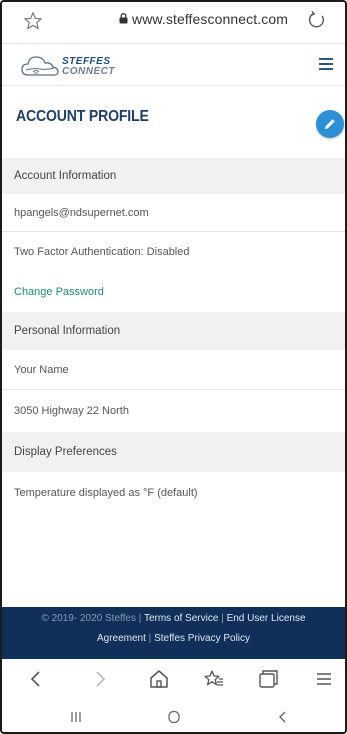  Describe the element at coordinates (173, 411) in the screenshot. I see `address-row: 3050 Highway 22 North` at that location.